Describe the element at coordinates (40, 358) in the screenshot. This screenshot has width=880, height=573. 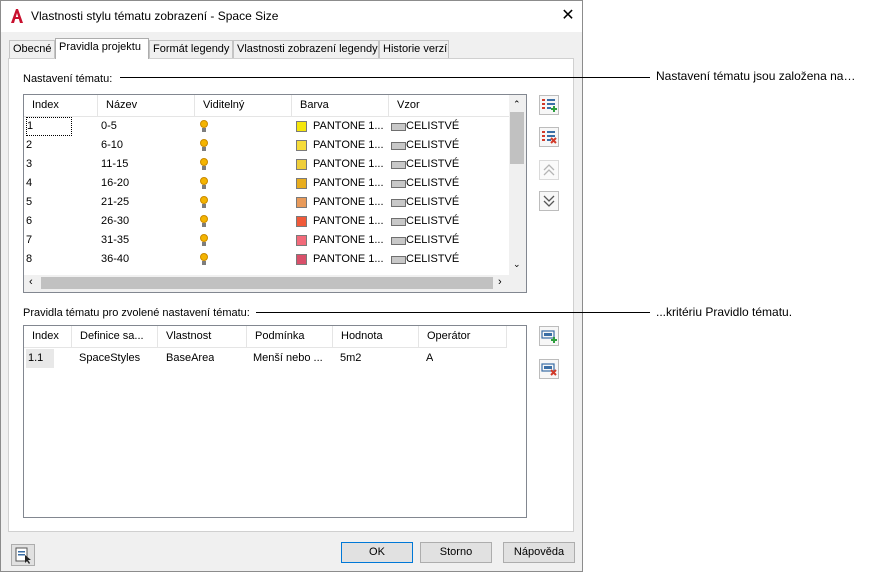
I see `rule-index: 1.1` at that location.